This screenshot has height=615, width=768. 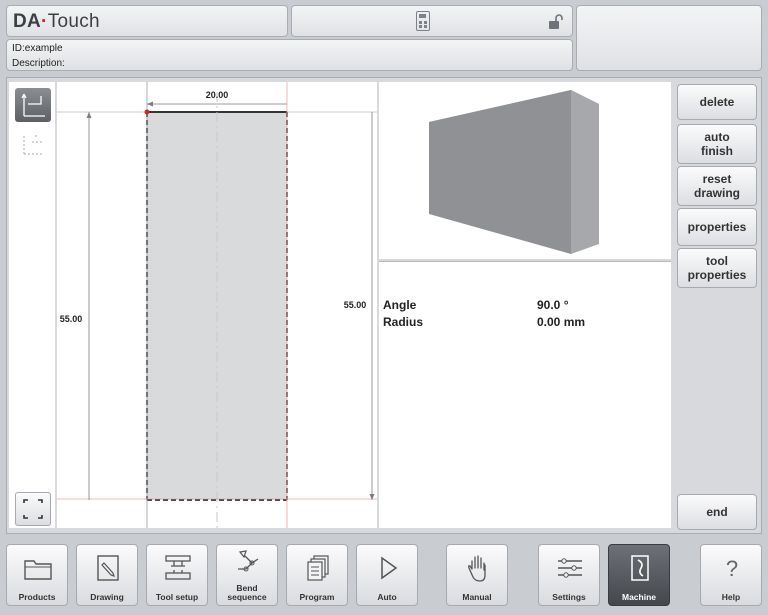 What do you see at coordinates (731, 597) in the screenshot?
I see `nav-label: Help` at bounding box center [731, 597].